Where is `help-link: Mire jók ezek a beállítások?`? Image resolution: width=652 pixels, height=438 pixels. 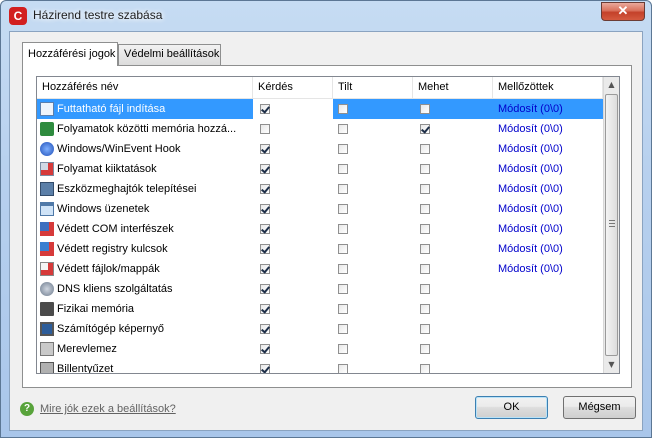
help-link: Mire jók ezek a beállítások? is located at coordinates (108, 409).